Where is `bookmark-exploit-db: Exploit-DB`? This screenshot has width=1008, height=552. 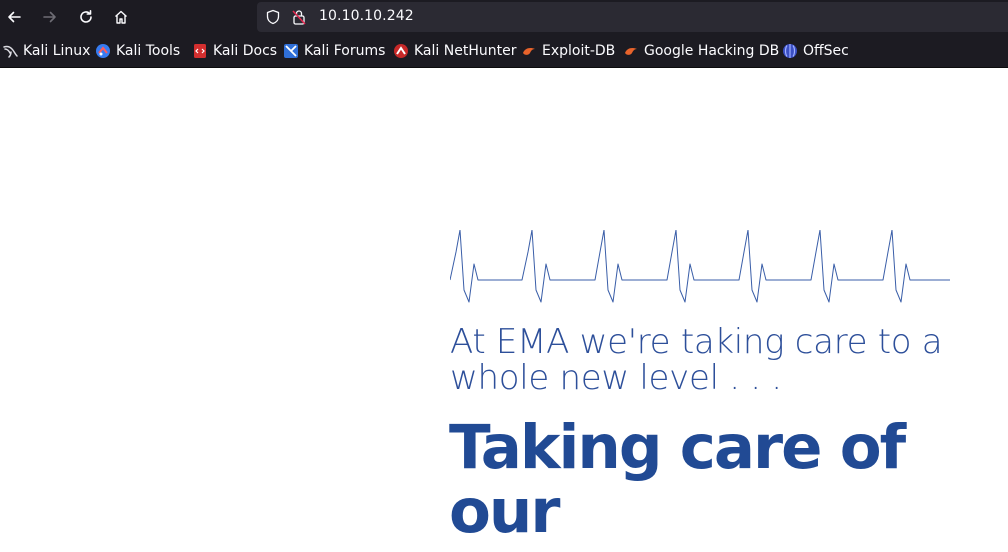 bookmark-exploit-db: Exploit-DB is located at coordinates (568, 51).